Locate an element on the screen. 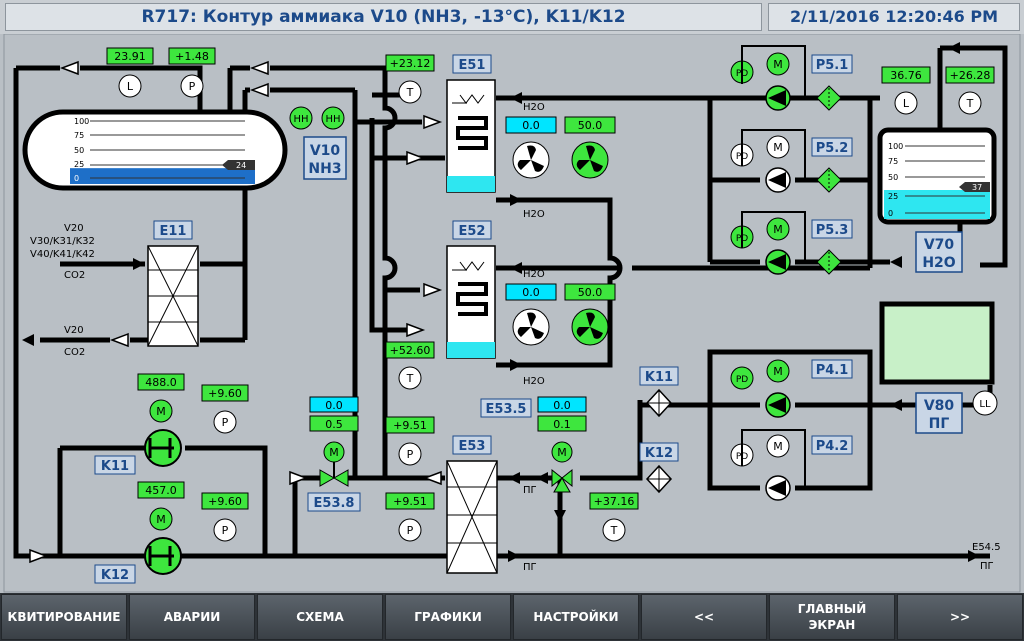 This screenshot has height=641, width=1024. nav-button-previous: << is located at coordinates (704, 617).